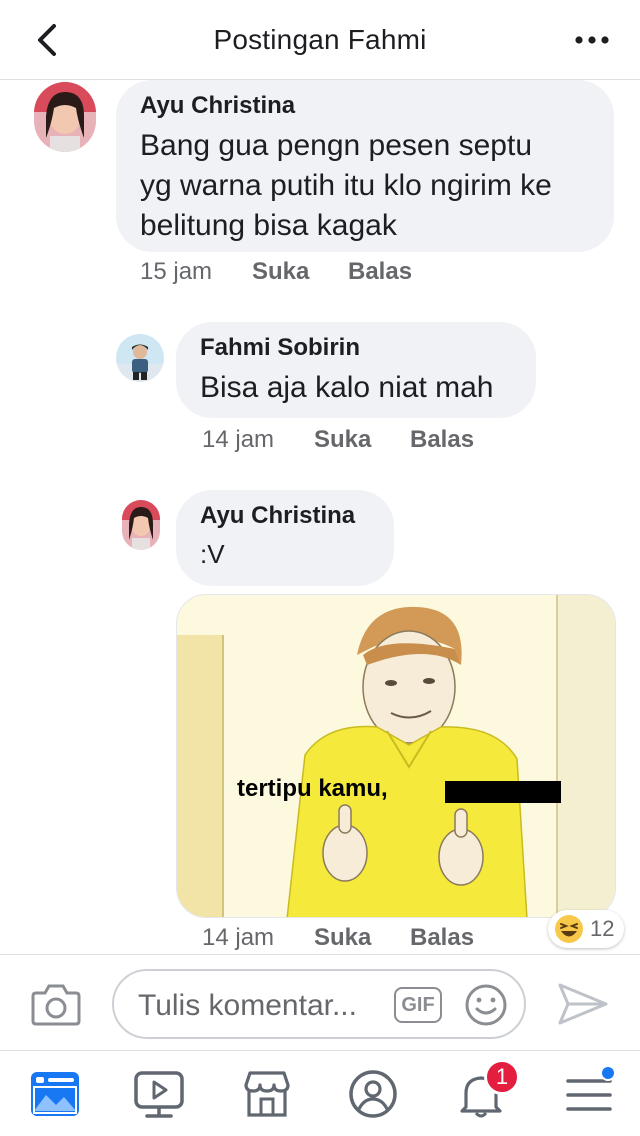  What do you see at coordinates (346, 185) in the screenshot?
I see `comment-text-line: yg warna putih itu klo ngirim ke` at bounding box center [346, 185].